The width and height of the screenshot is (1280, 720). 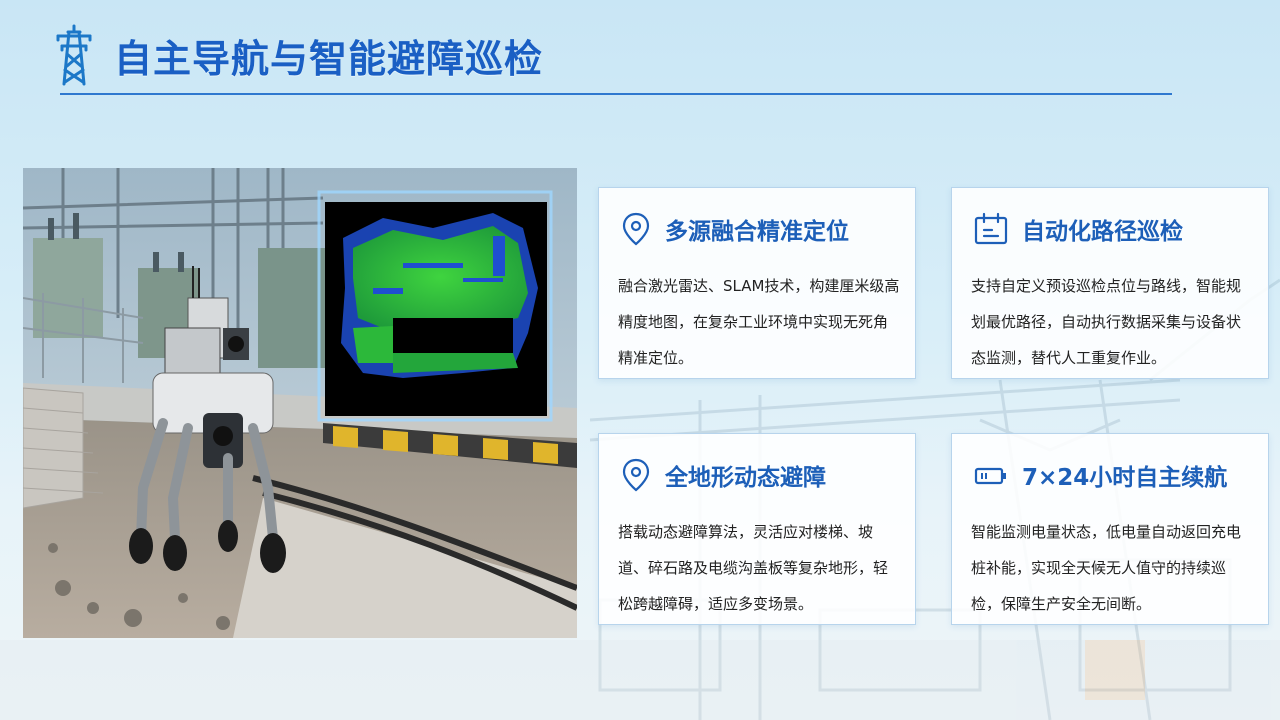 I want to click on transmission-tower-icon, so click(x=74, y=55).